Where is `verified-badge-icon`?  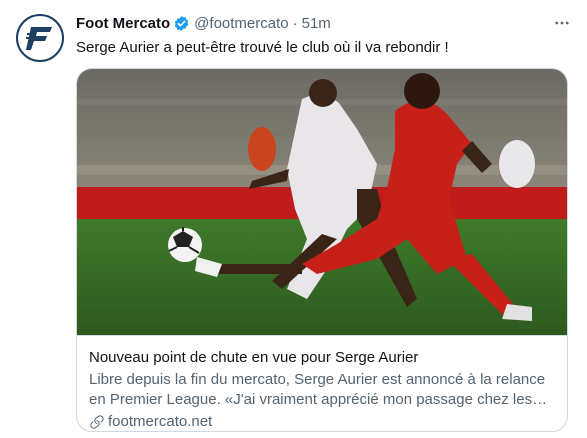
verified-badge-icon is located at coordinates (181, 23).